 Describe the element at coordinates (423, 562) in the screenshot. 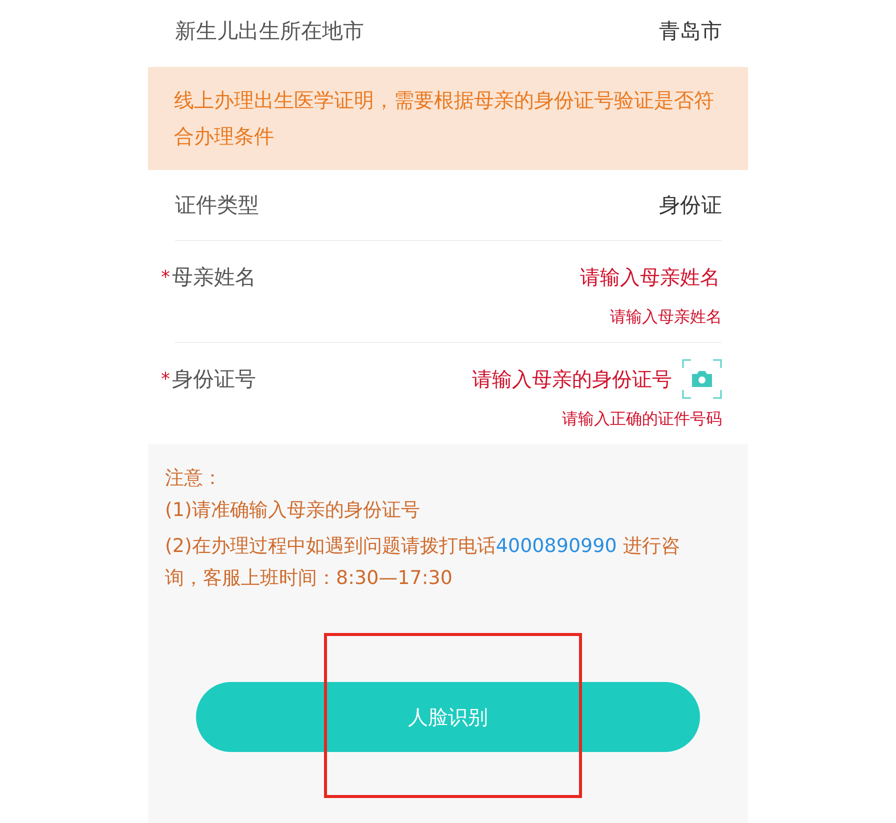

I see `notice-text: (2)在办理过程中如遇到问题请拨打电话4000890990 进行咨询，客服上班时间：8:30—17:30` at that location.